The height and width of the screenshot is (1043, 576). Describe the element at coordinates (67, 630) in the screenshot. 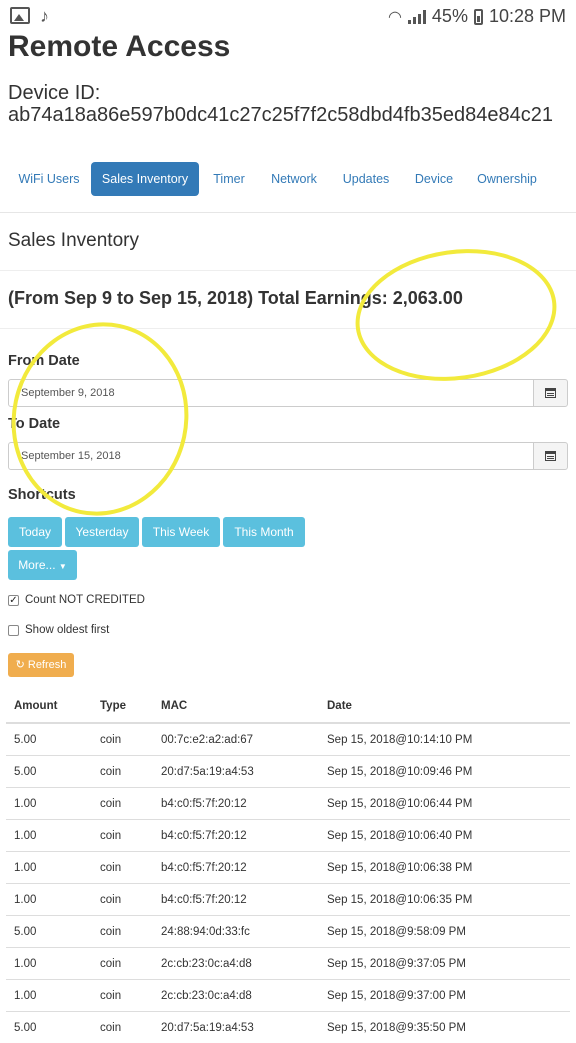

I see `show-oldest-first-label: Show oldest first` at that location.